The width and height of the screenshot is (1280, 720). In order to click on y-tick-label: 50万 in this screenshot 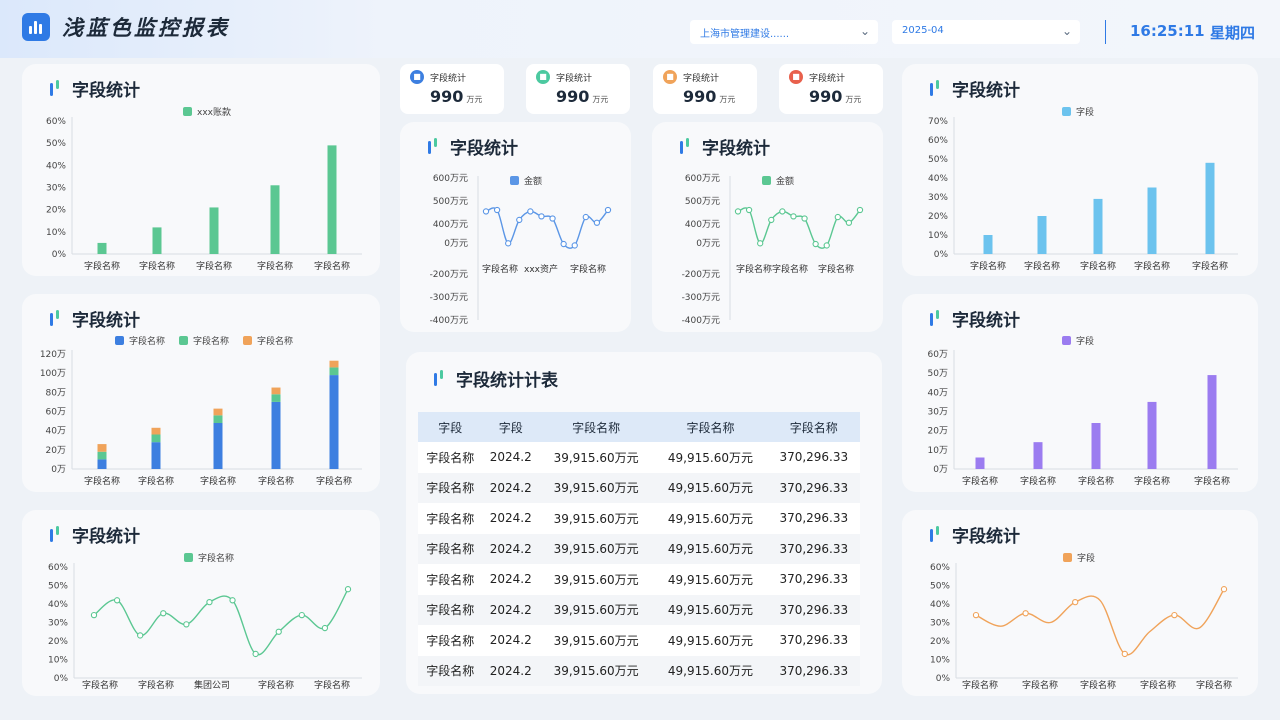, I will do `click(938, 374)`.